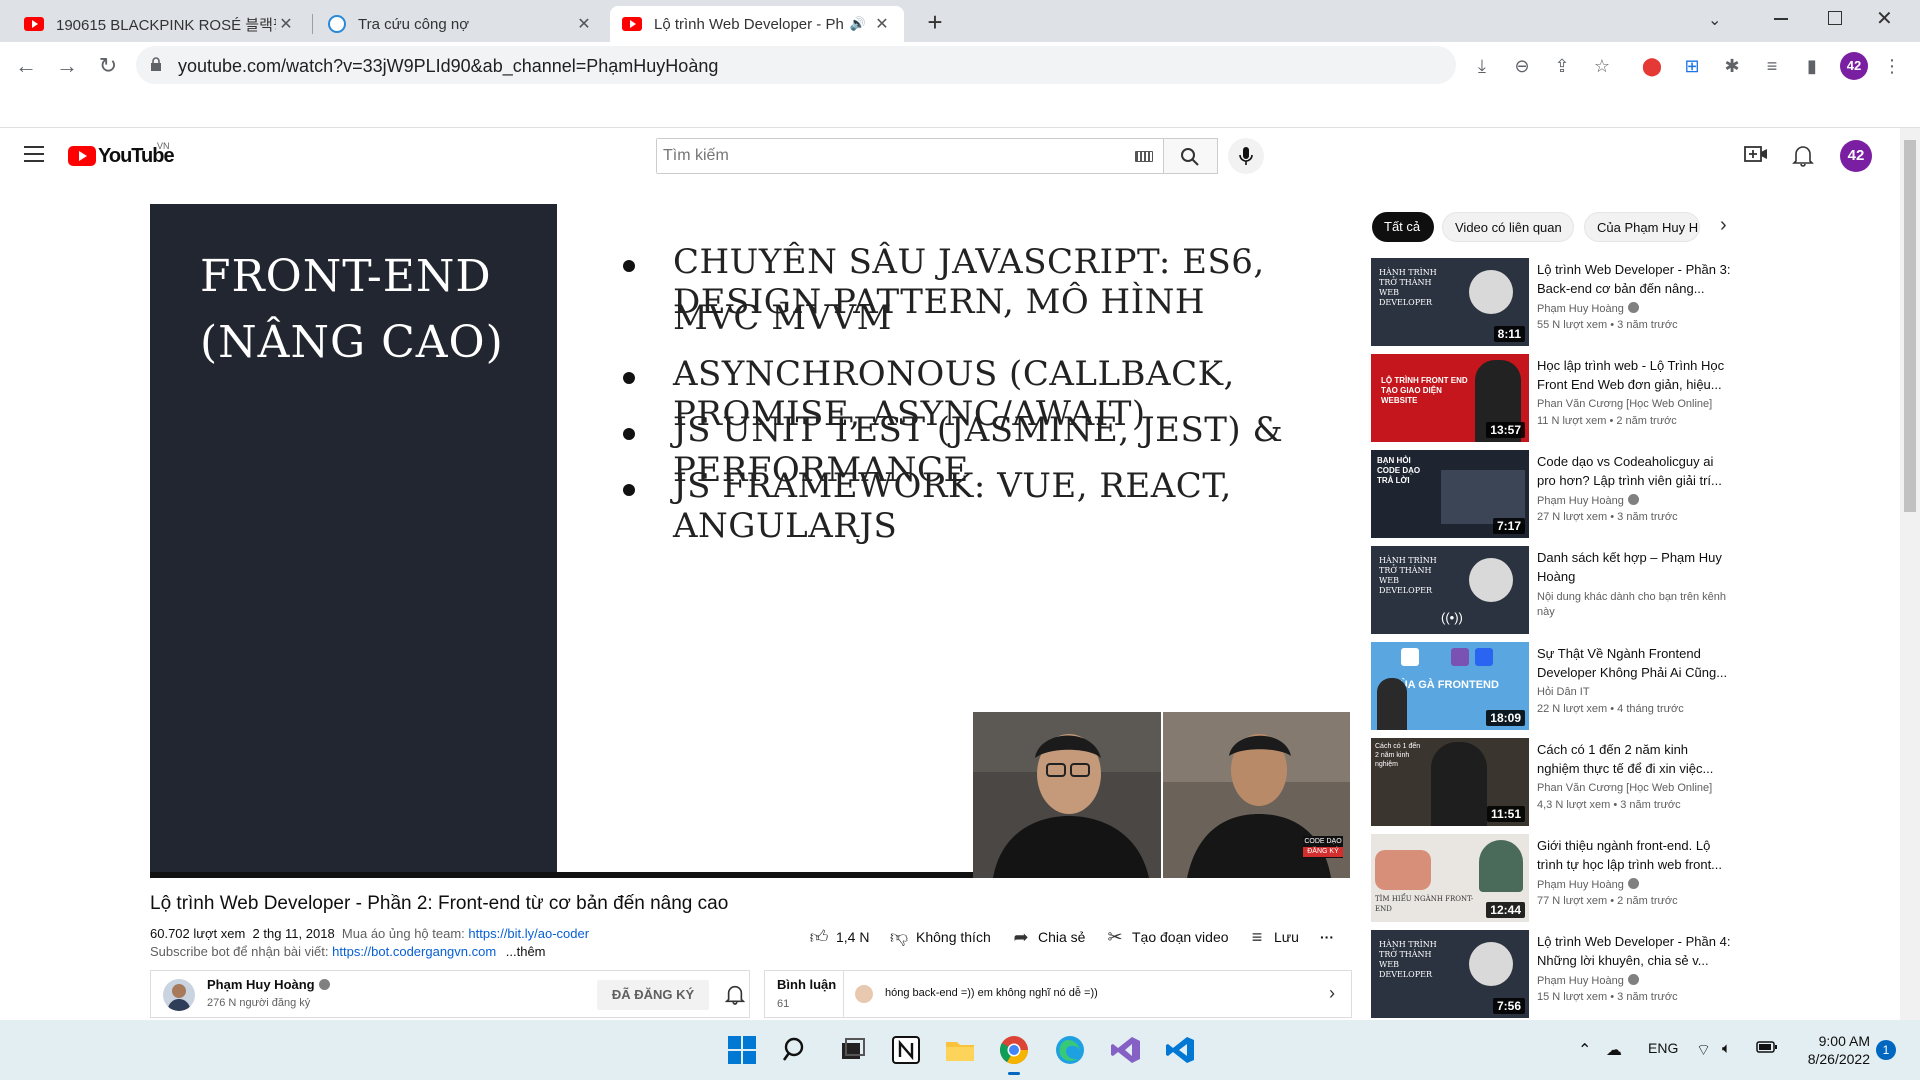 The width and height of the screenshot is (1920, 1080). What do you see at coordinates (1450, 590) in the screenshot?
I see `playlist-thumbnail: HÀNH TRÌNH TRỞ THÀNH WEB DEVELOPER ((•))` at bounding box center [1450, 590].